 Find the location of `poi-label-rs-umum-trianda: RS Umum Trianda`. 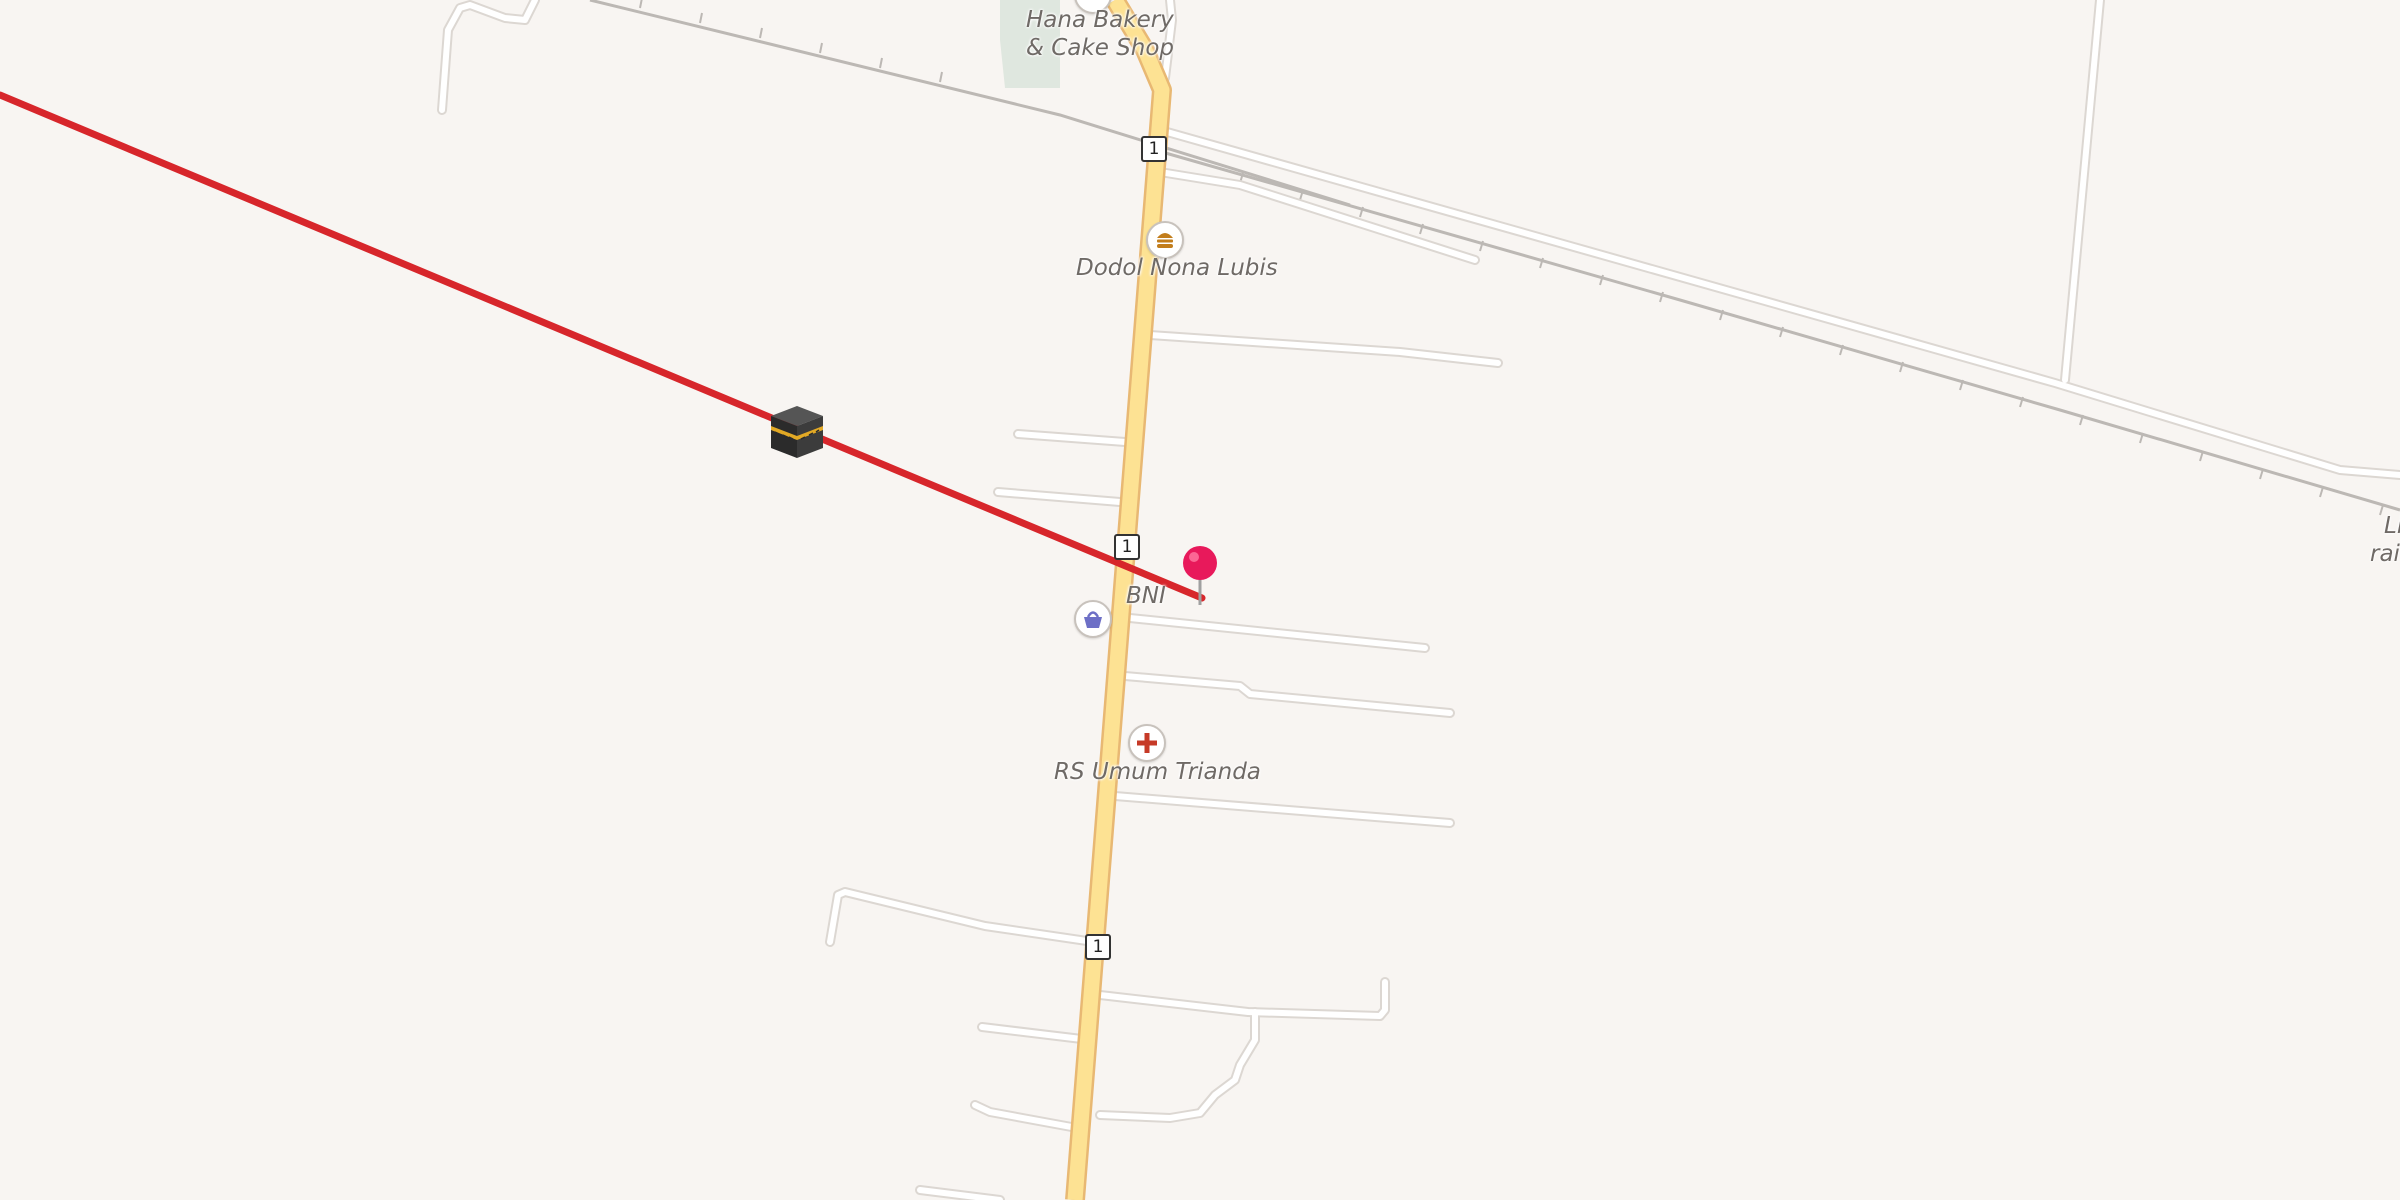

poi-label-rs-umum-trianda: RS Umum Trianda is located at coordinates (1157, 772).